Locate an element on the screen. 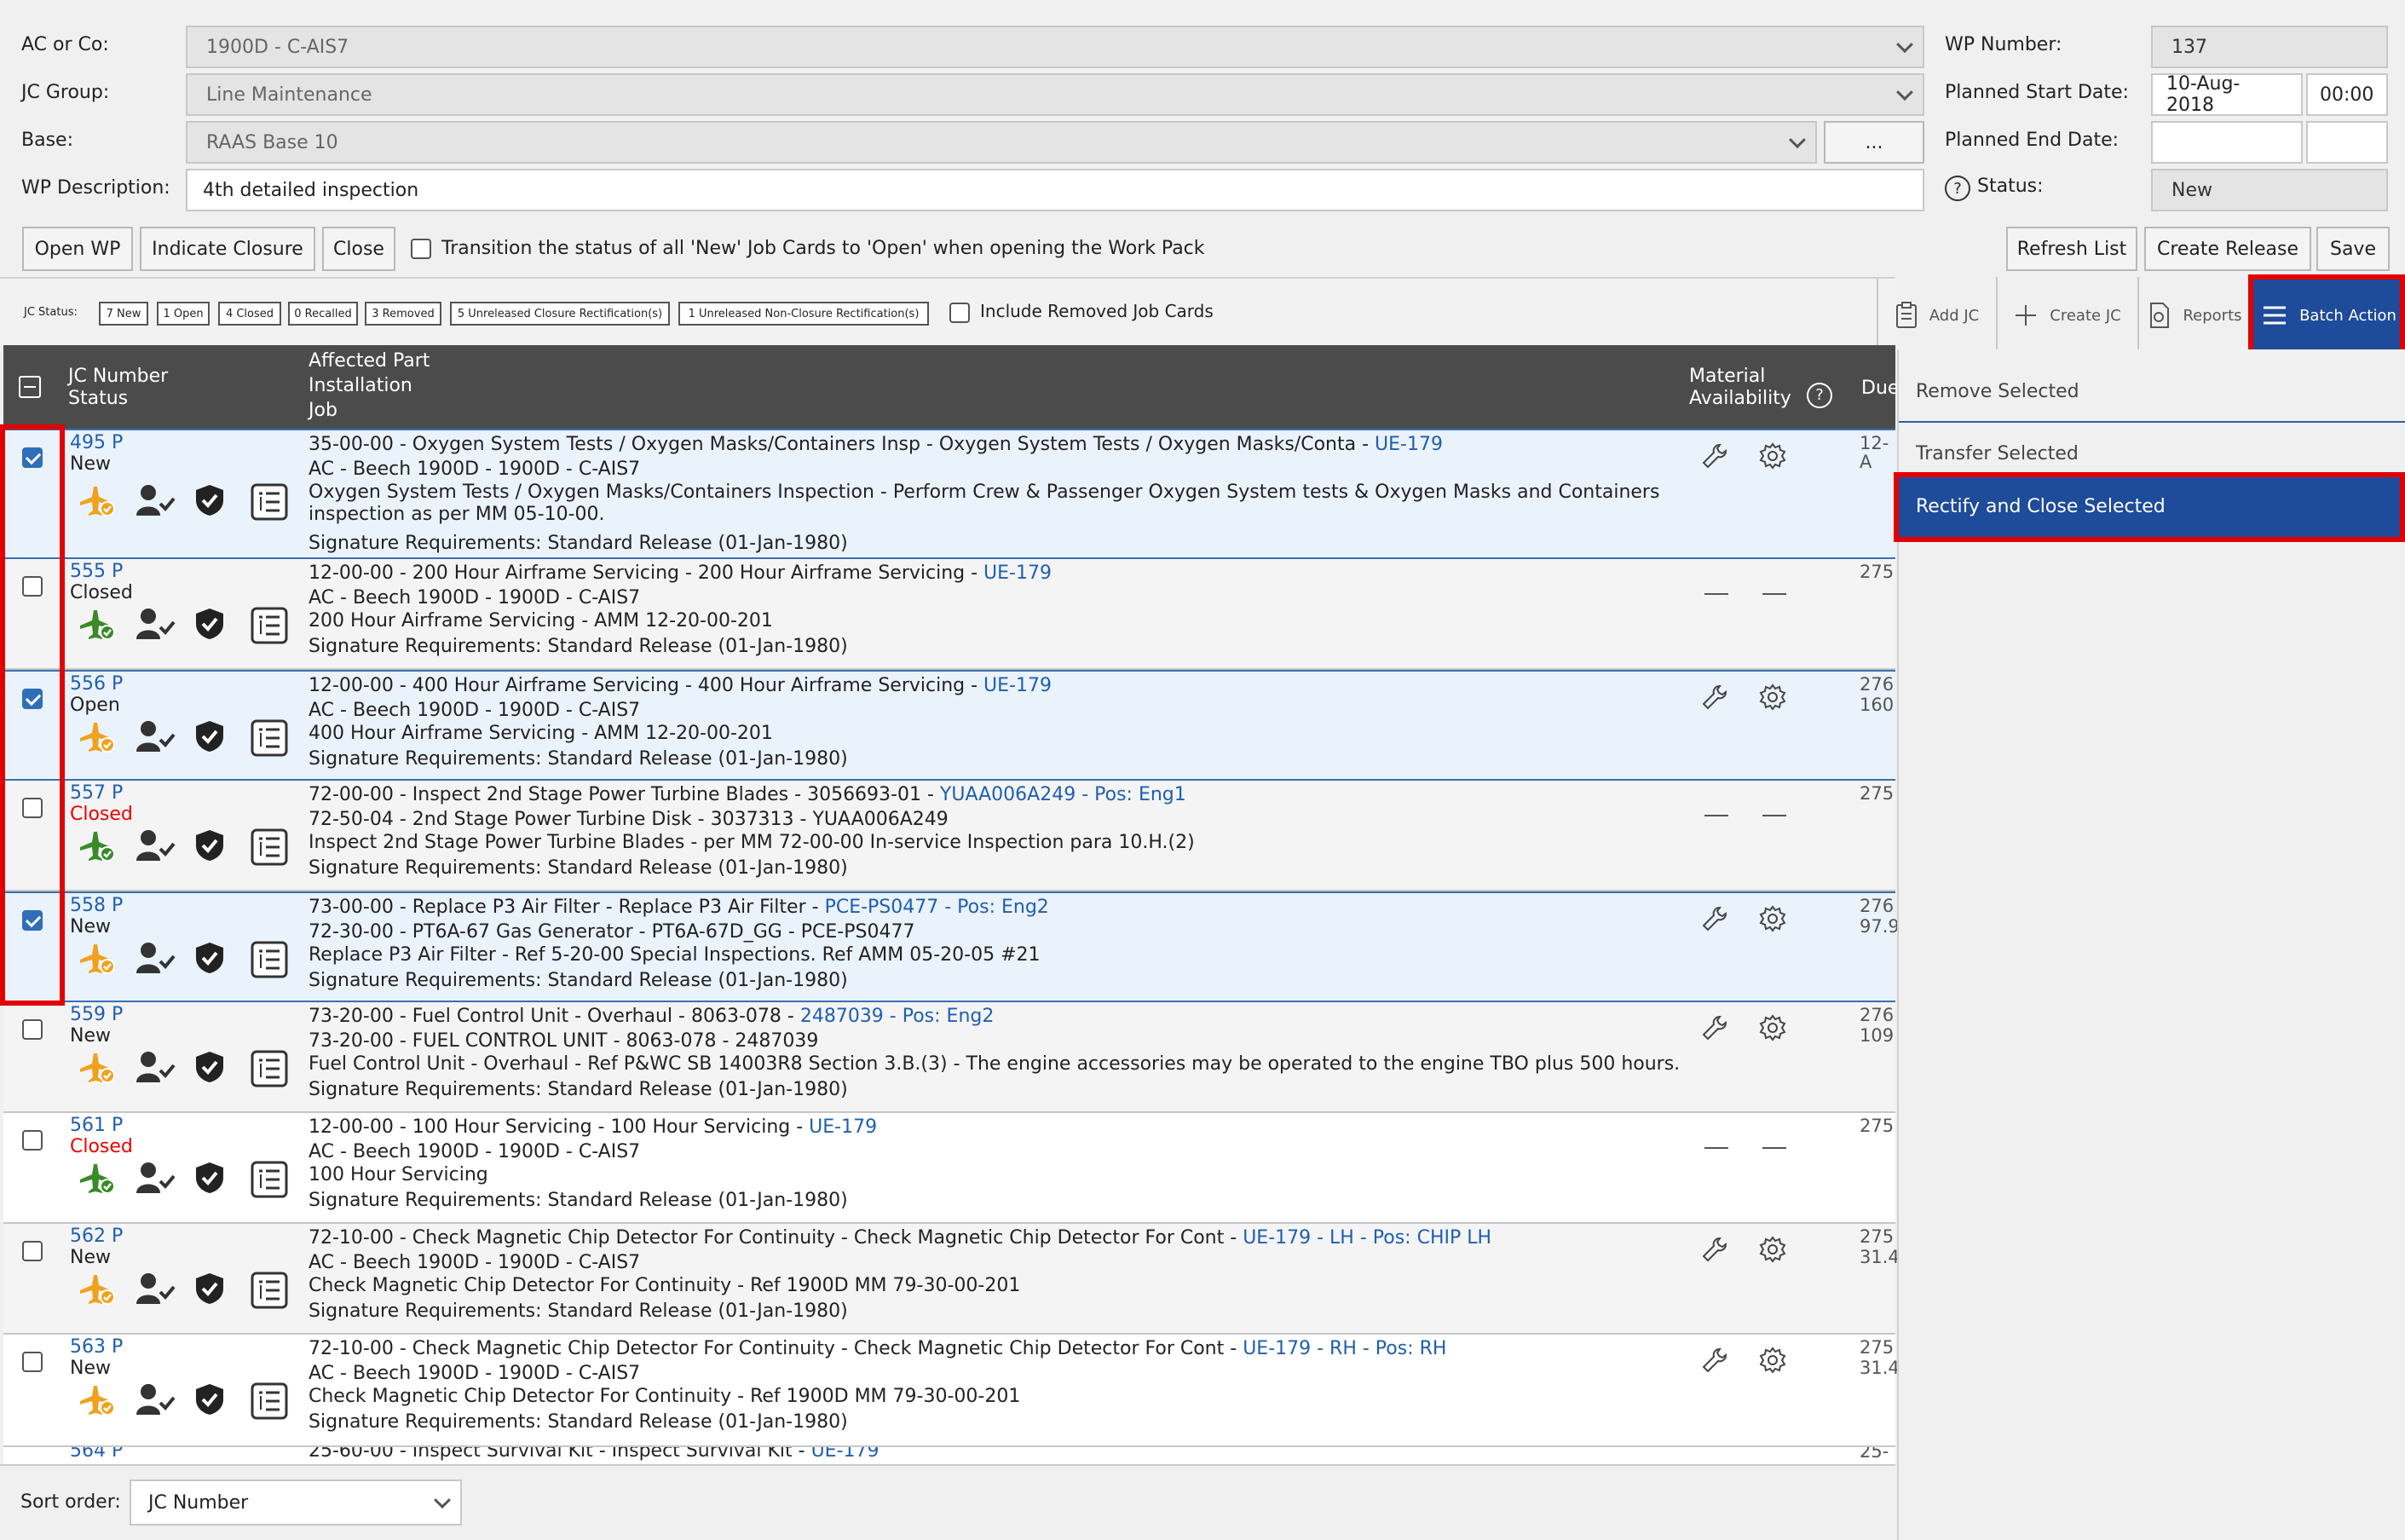 The width and height of the screenshot is (2405, 1540). remove-selected-item: Remove Selected is located at coordinates (2152, 392).